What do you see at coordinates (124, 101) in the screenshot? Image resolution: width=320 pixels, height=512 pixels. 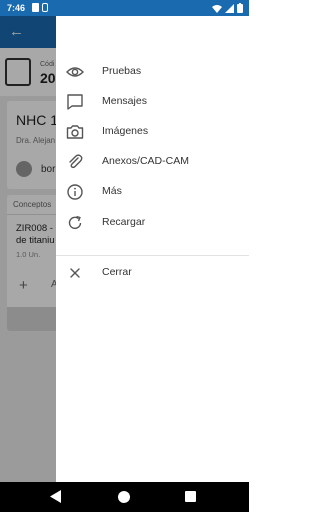 I see `menu-item-label: Mensajes` at bounding box center [124, 101].